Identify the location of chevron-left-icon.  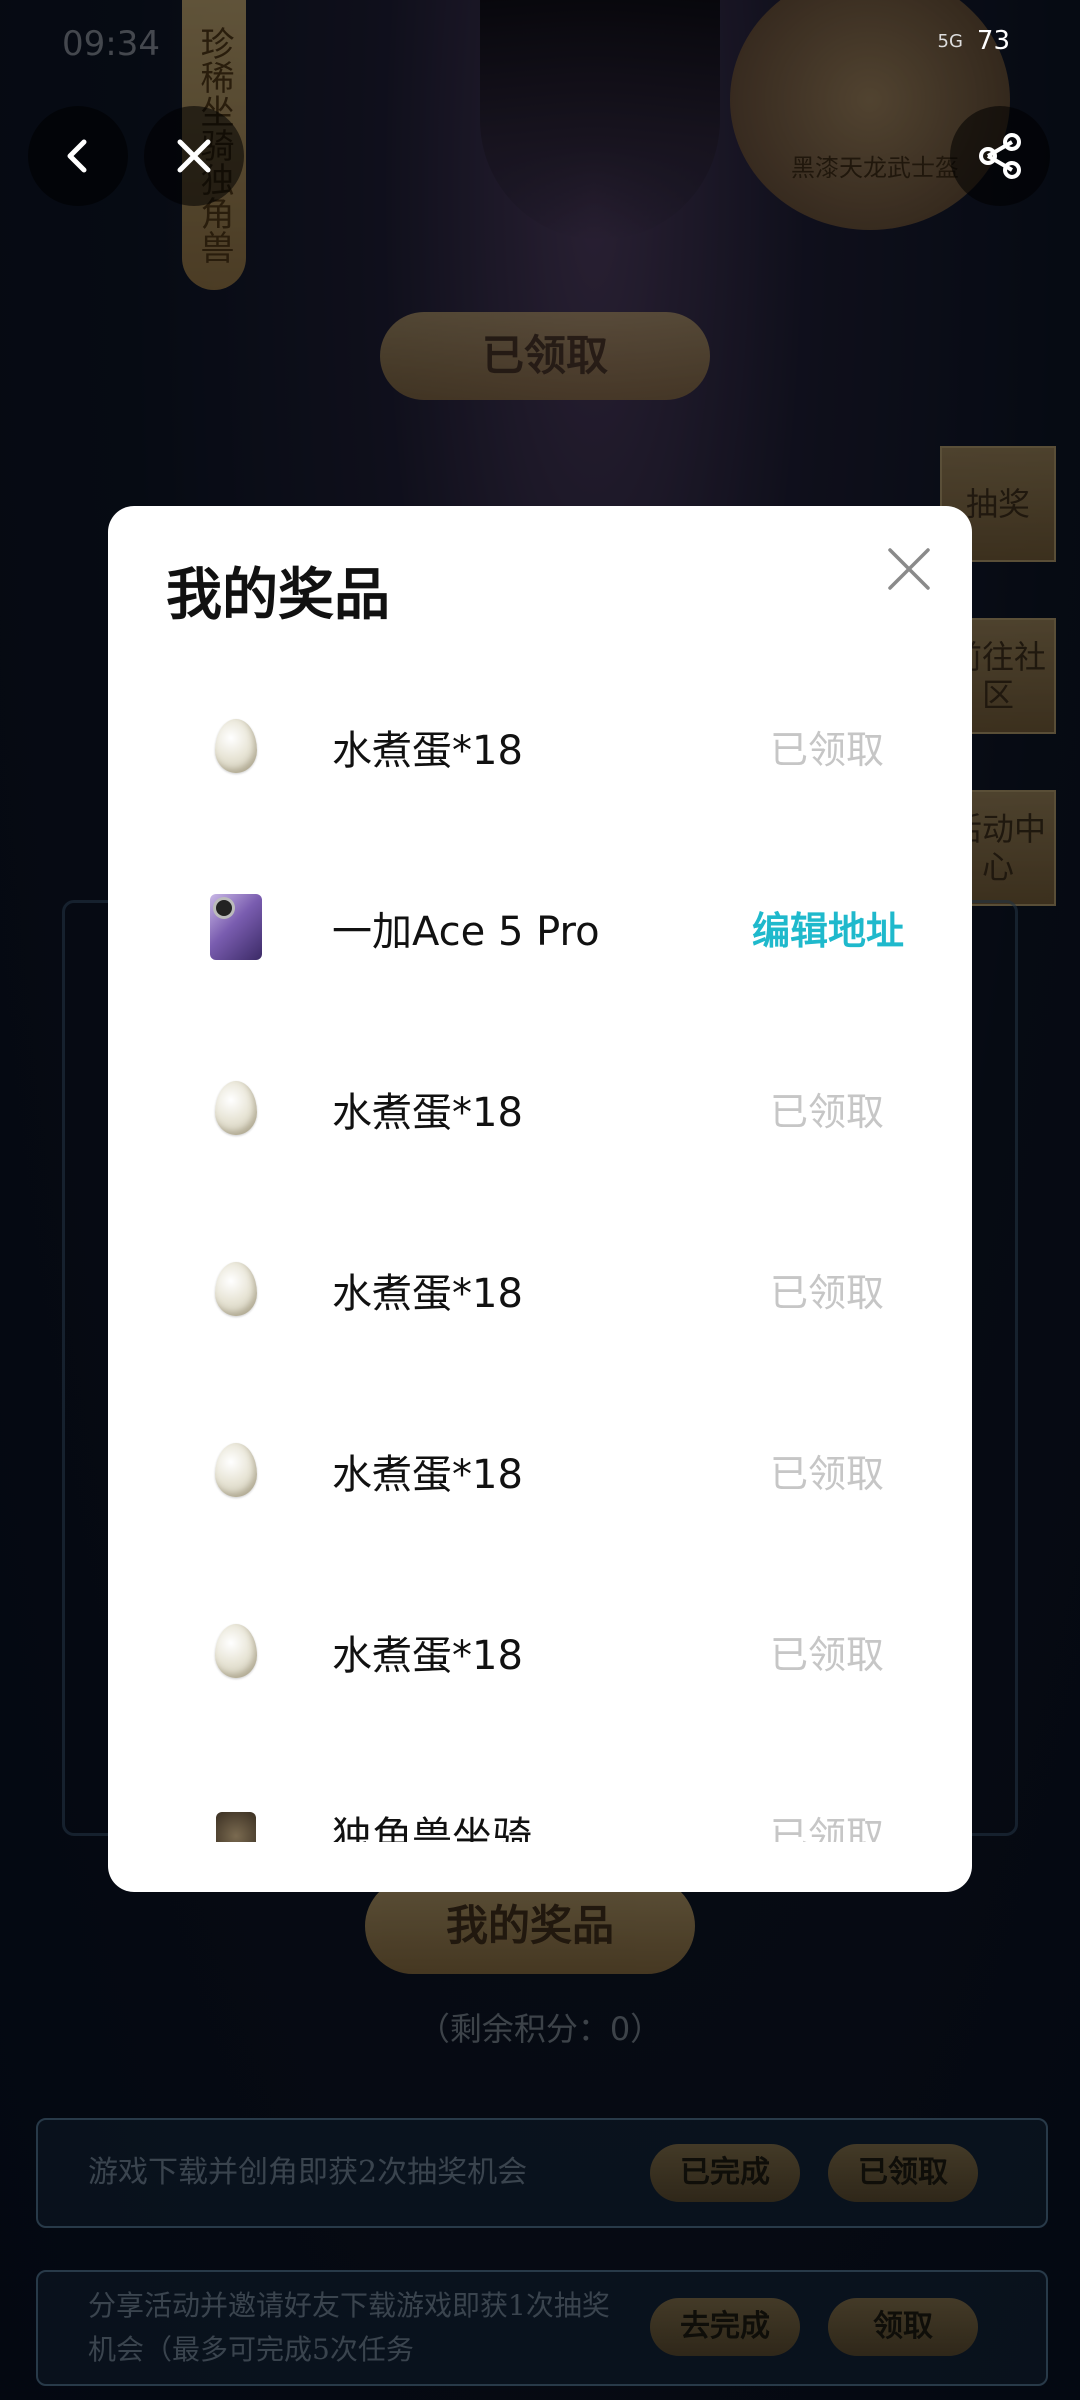
(77, 156).